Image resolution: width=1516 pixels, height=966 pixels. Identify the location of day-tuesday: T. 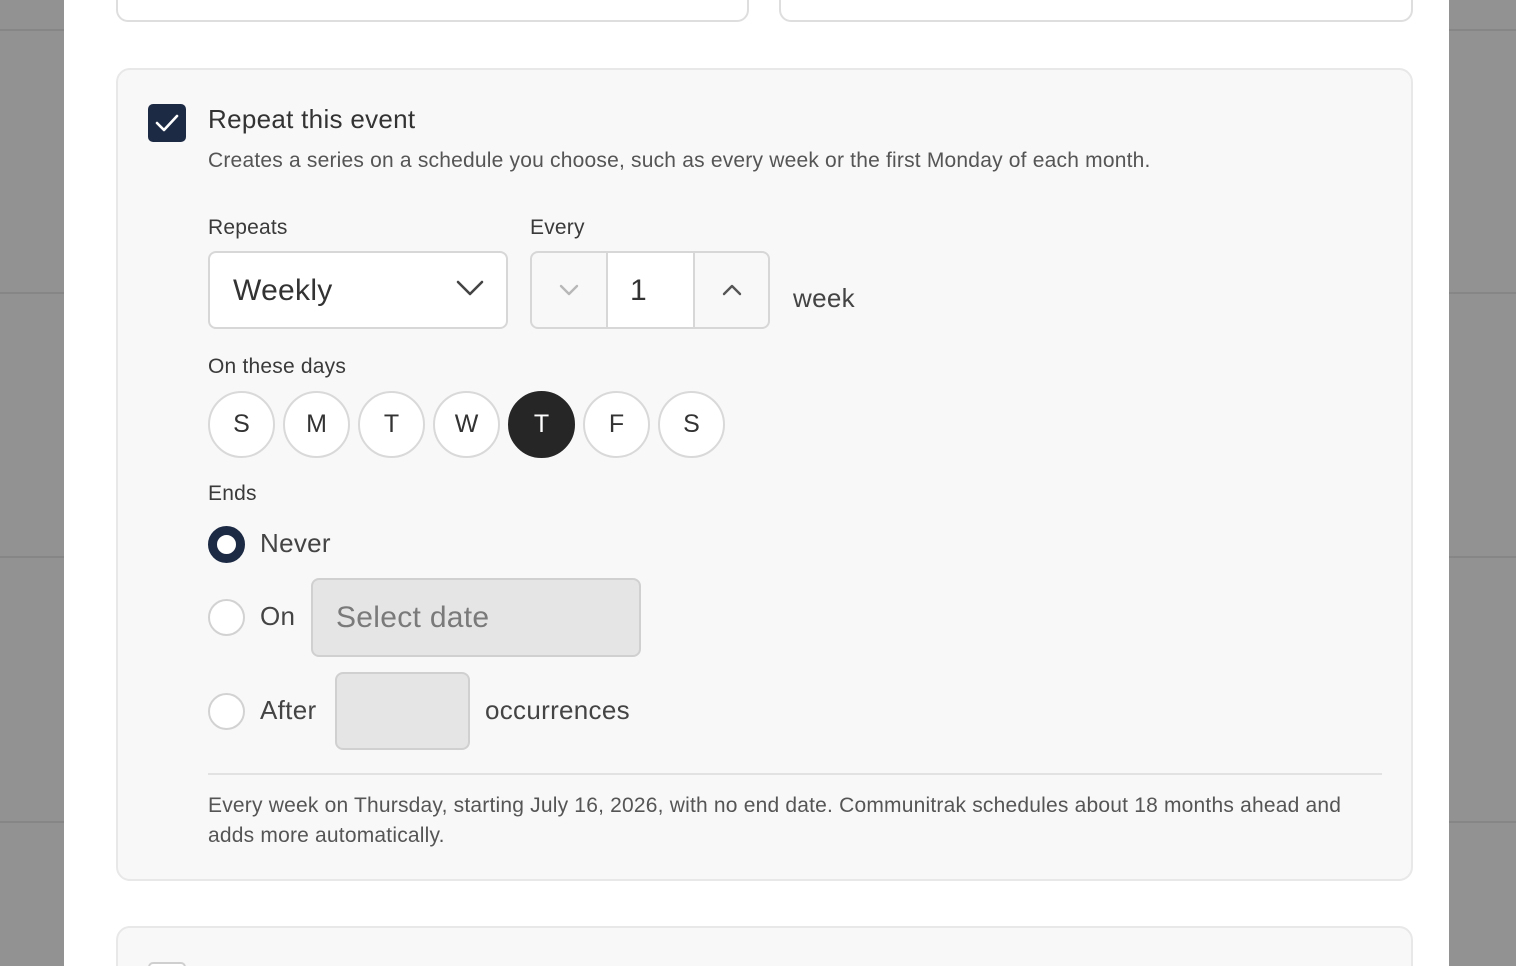
(391, 424).